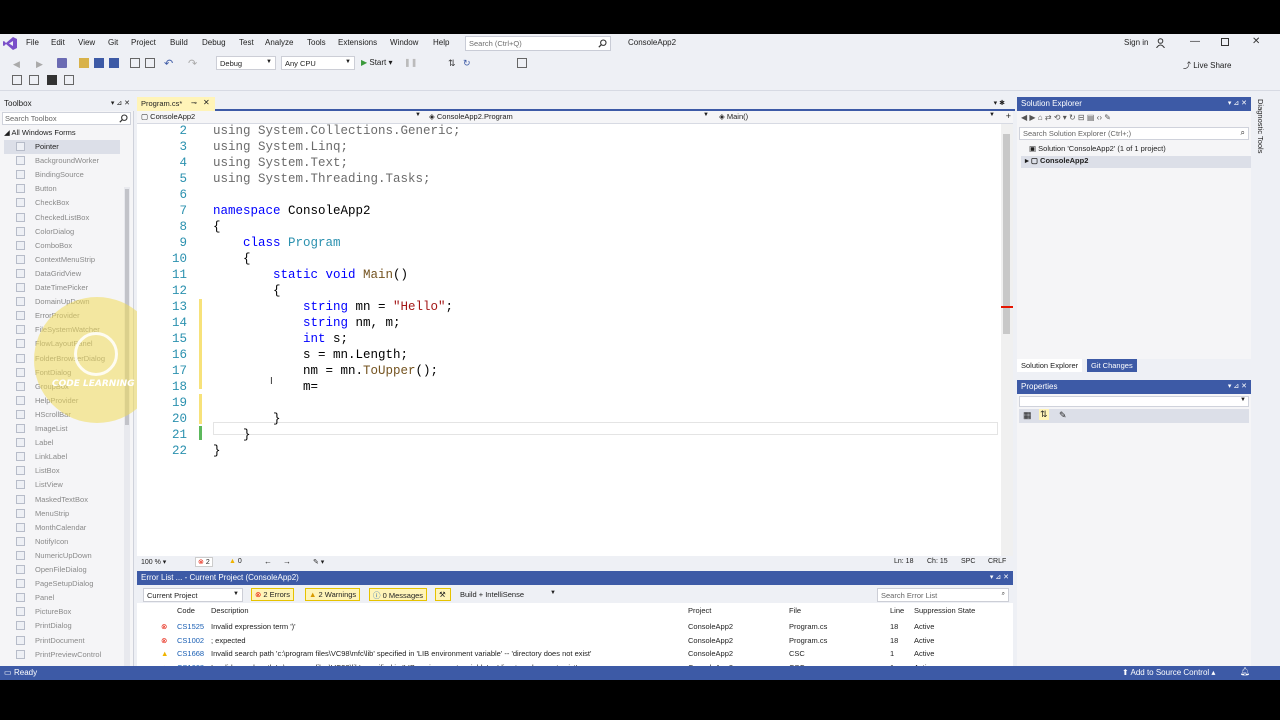 The height and width of the screenshot is (720, 1280). What do you see at coordinates (40, 132) in the screenshot?
I see `toolbox-group-header: ◢ All Windows Forms` at bounding box center [40, 132].